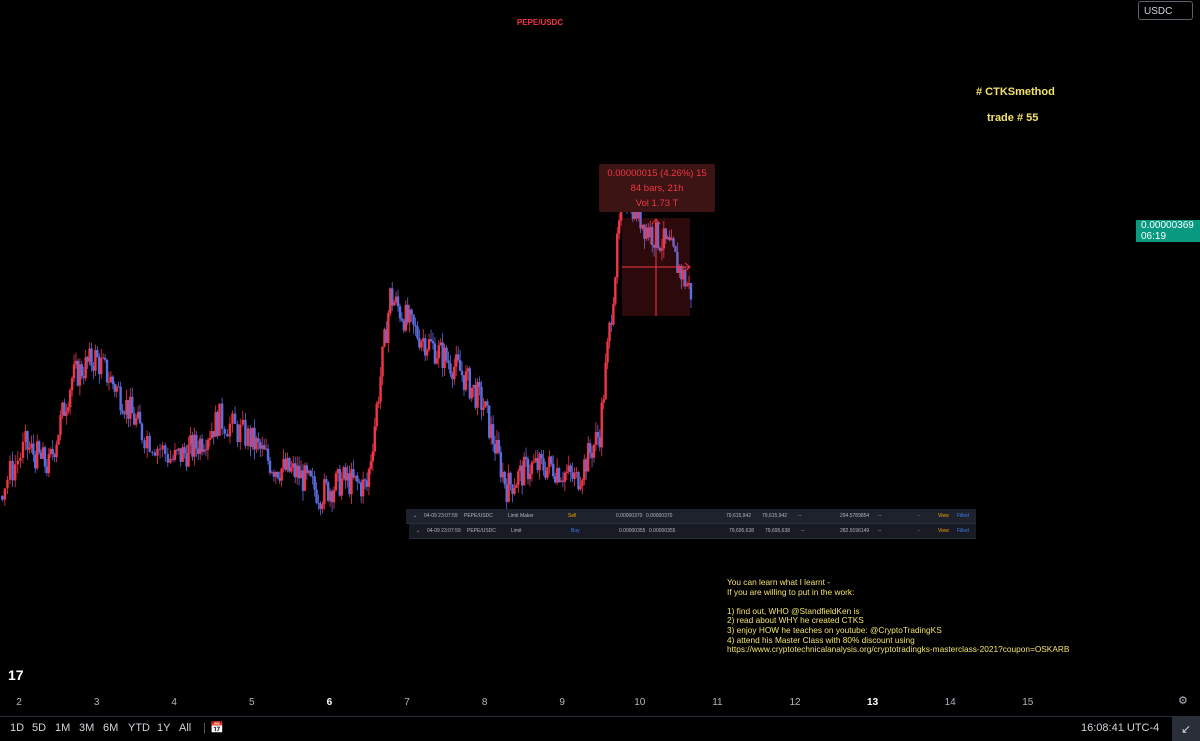 This screenshot has height=741, width=1200. What do you see at coordinates (139, 728) in the screenshot?
I see `range-button-ytd: YTD` at bounding box center [139, 728].